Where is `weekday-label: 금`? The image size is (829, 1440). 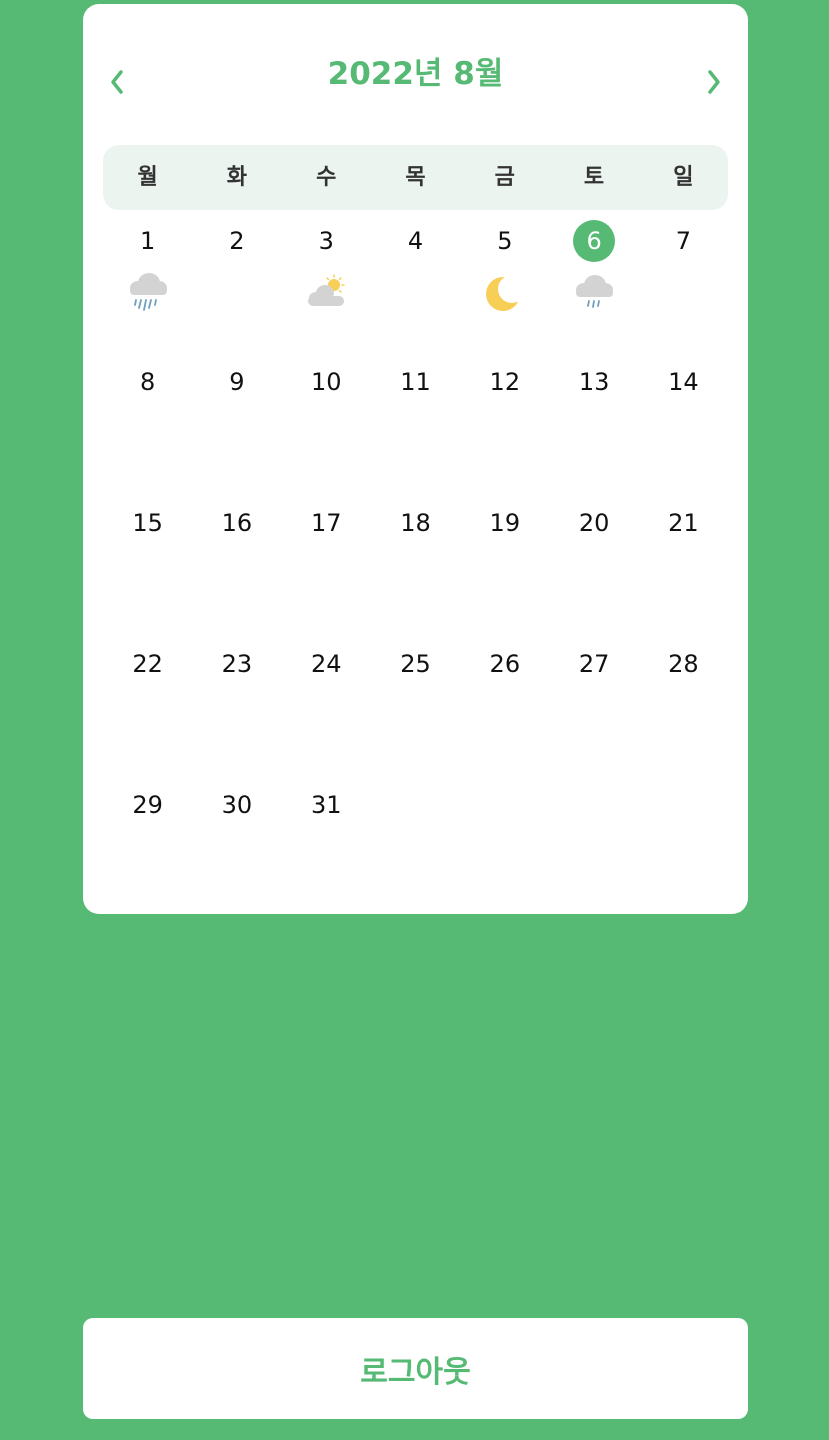 weekday-label: 금 is located at coordinates (504, 177).